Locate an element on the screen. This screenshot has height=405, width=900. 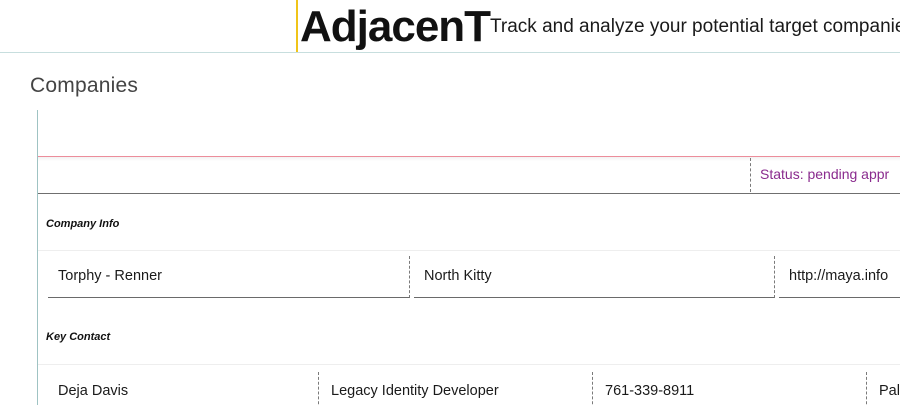
contact-name-field: Deja Davis is located at coordinates (183, 388).